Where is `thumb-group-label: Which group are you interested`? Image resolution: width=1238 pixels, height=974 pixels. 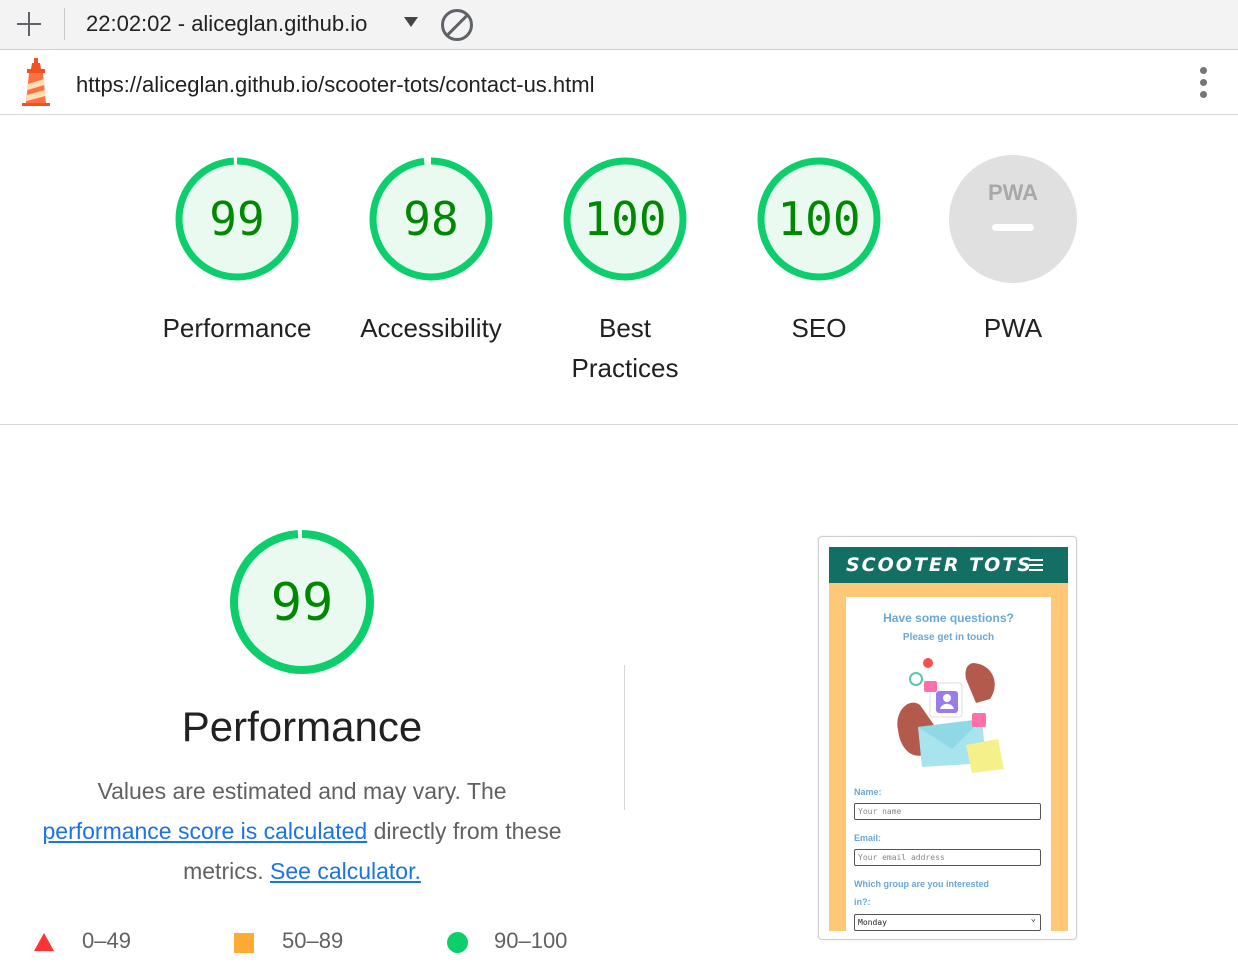
thumb-group-label: Which group are you interested is located at coordinates (922, 884).